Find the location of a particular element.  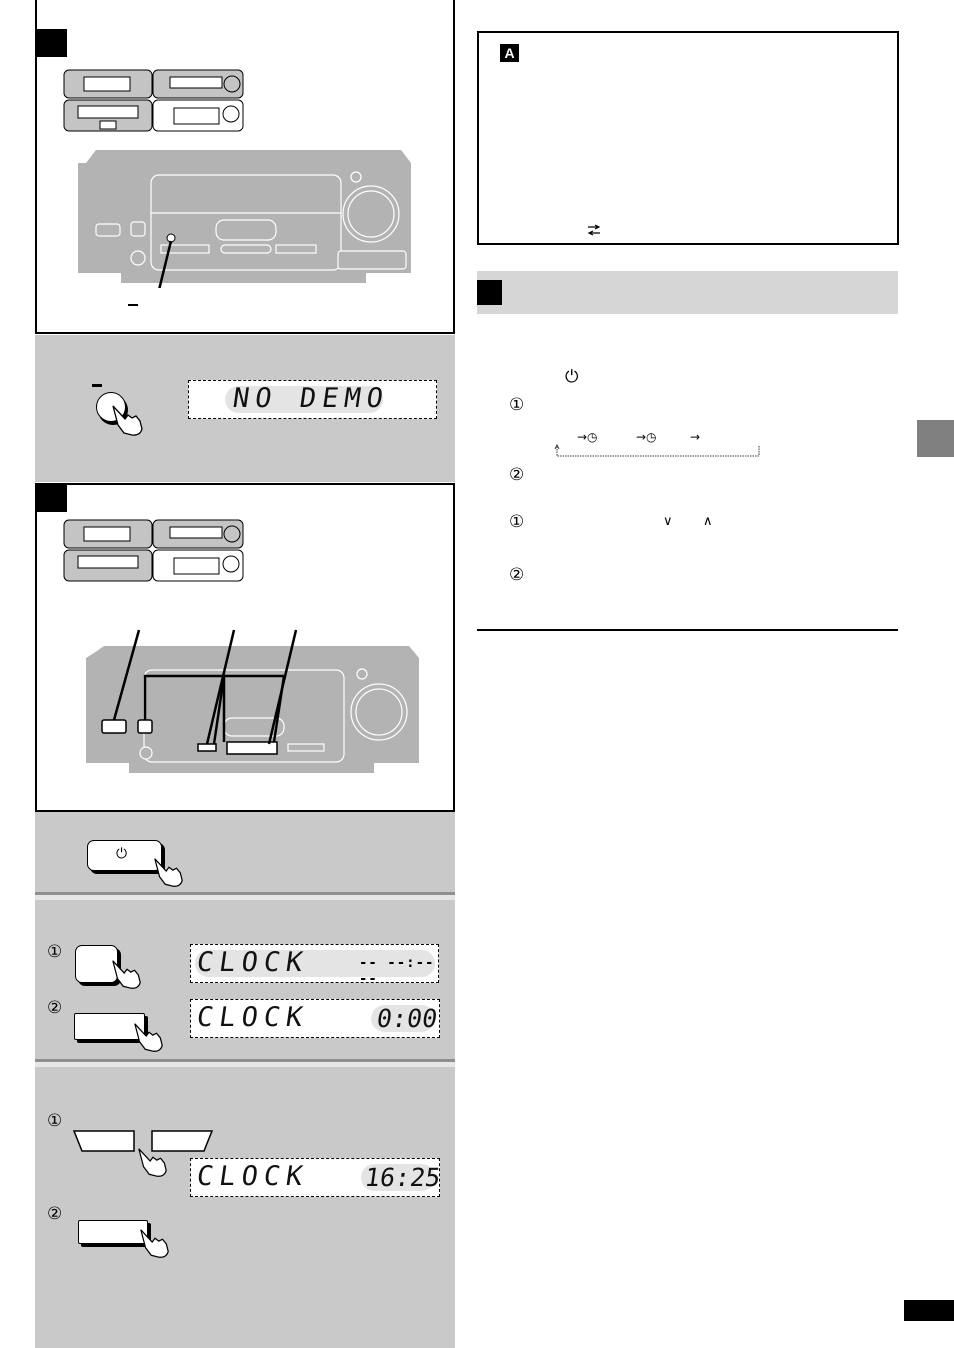

clock-display-2: CLOCK 0:00 is located at coordinates (315, 1018).